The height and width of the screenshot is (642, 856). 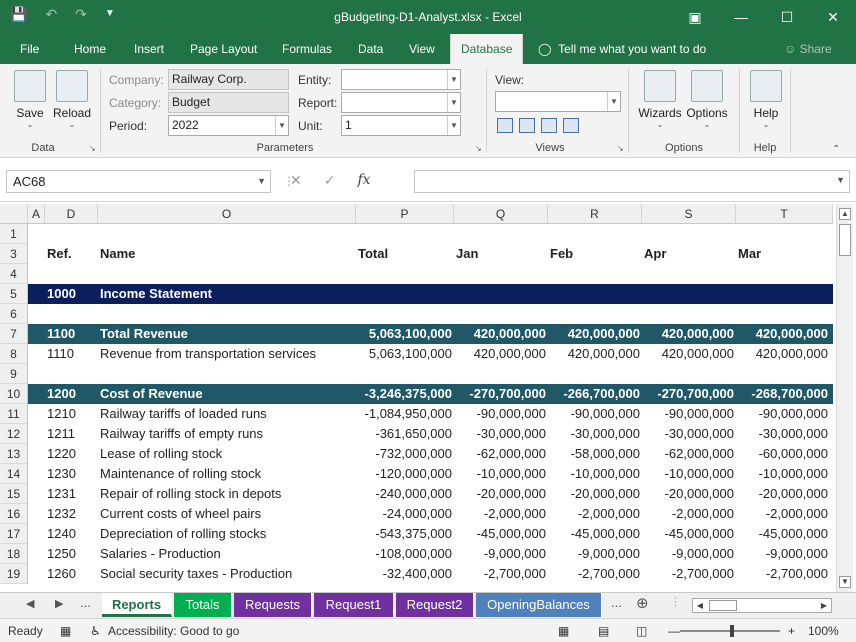 What do you see at coordinates (558, 101) in the screenshot?
I see `view-select: ▼` at bounding box center [558, 101].